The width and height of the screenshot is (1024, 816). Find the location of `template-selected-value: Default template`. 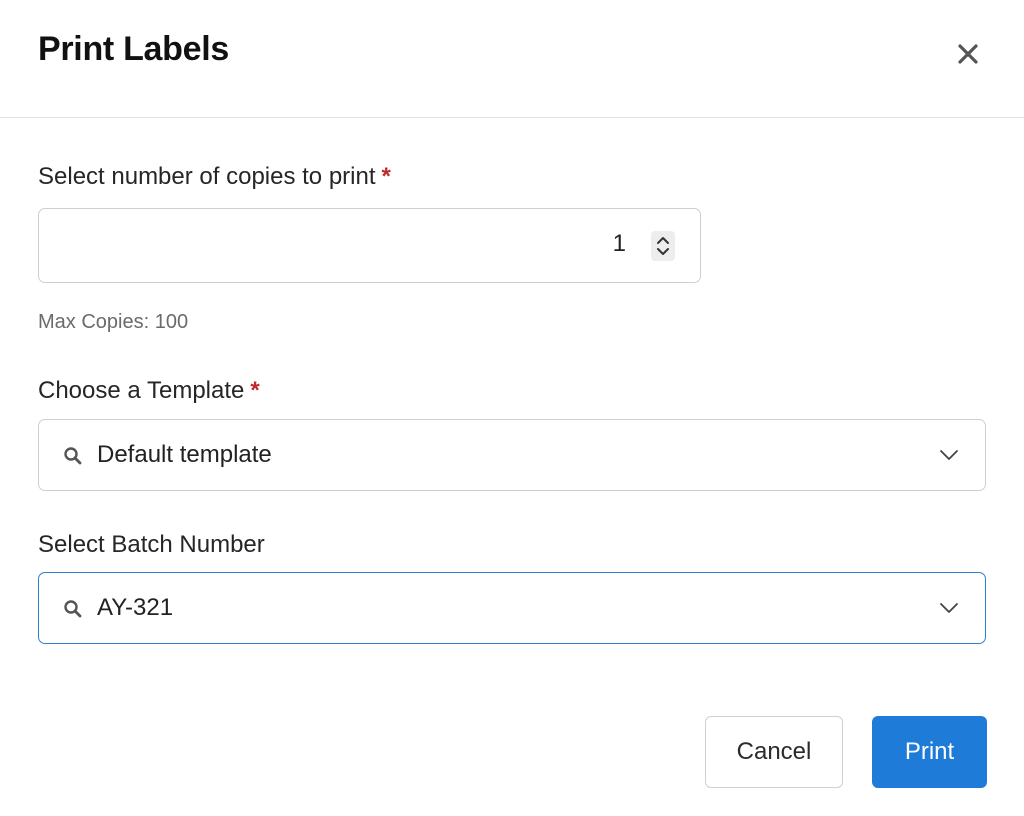

template-selected-value: Default template is located at coordinates (184, 454).